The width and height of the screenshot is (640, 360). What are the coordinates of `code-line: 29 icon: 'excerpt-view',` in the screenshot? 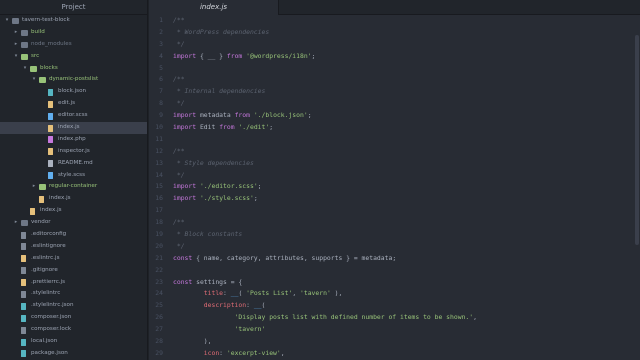 It's located at (394, 354).